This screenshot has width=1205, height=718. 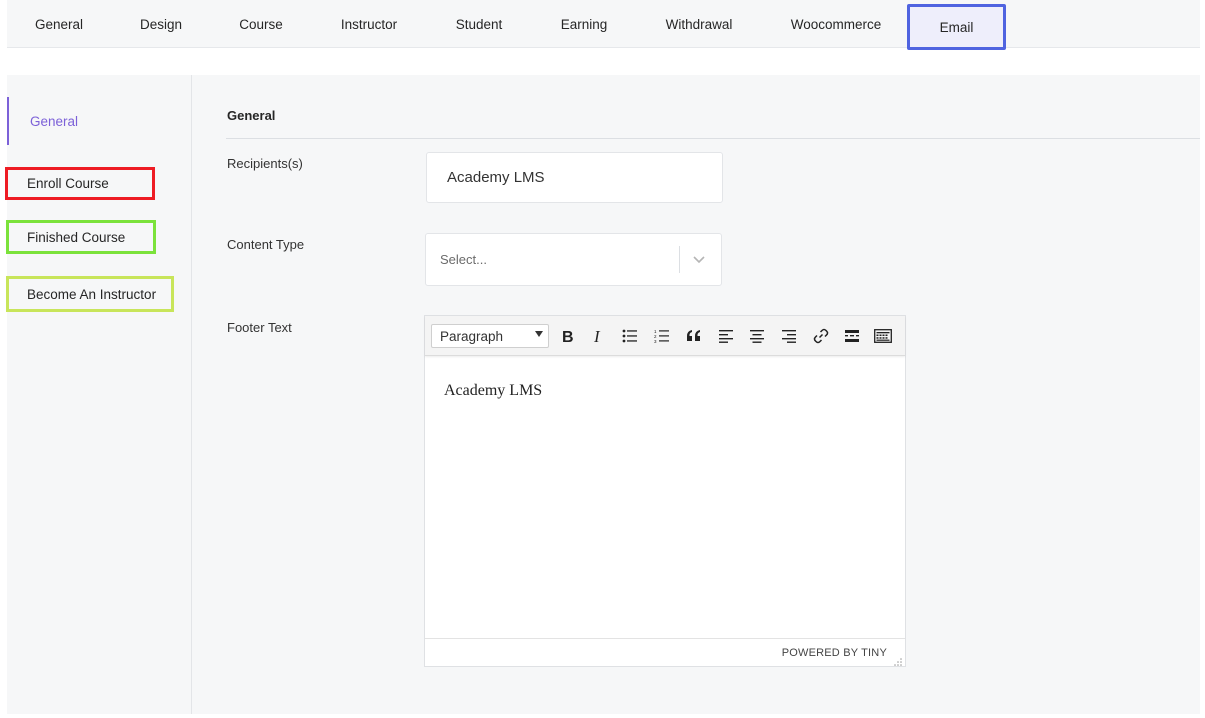 I want to click on tab-email: Email, so click(x=956, y=27).